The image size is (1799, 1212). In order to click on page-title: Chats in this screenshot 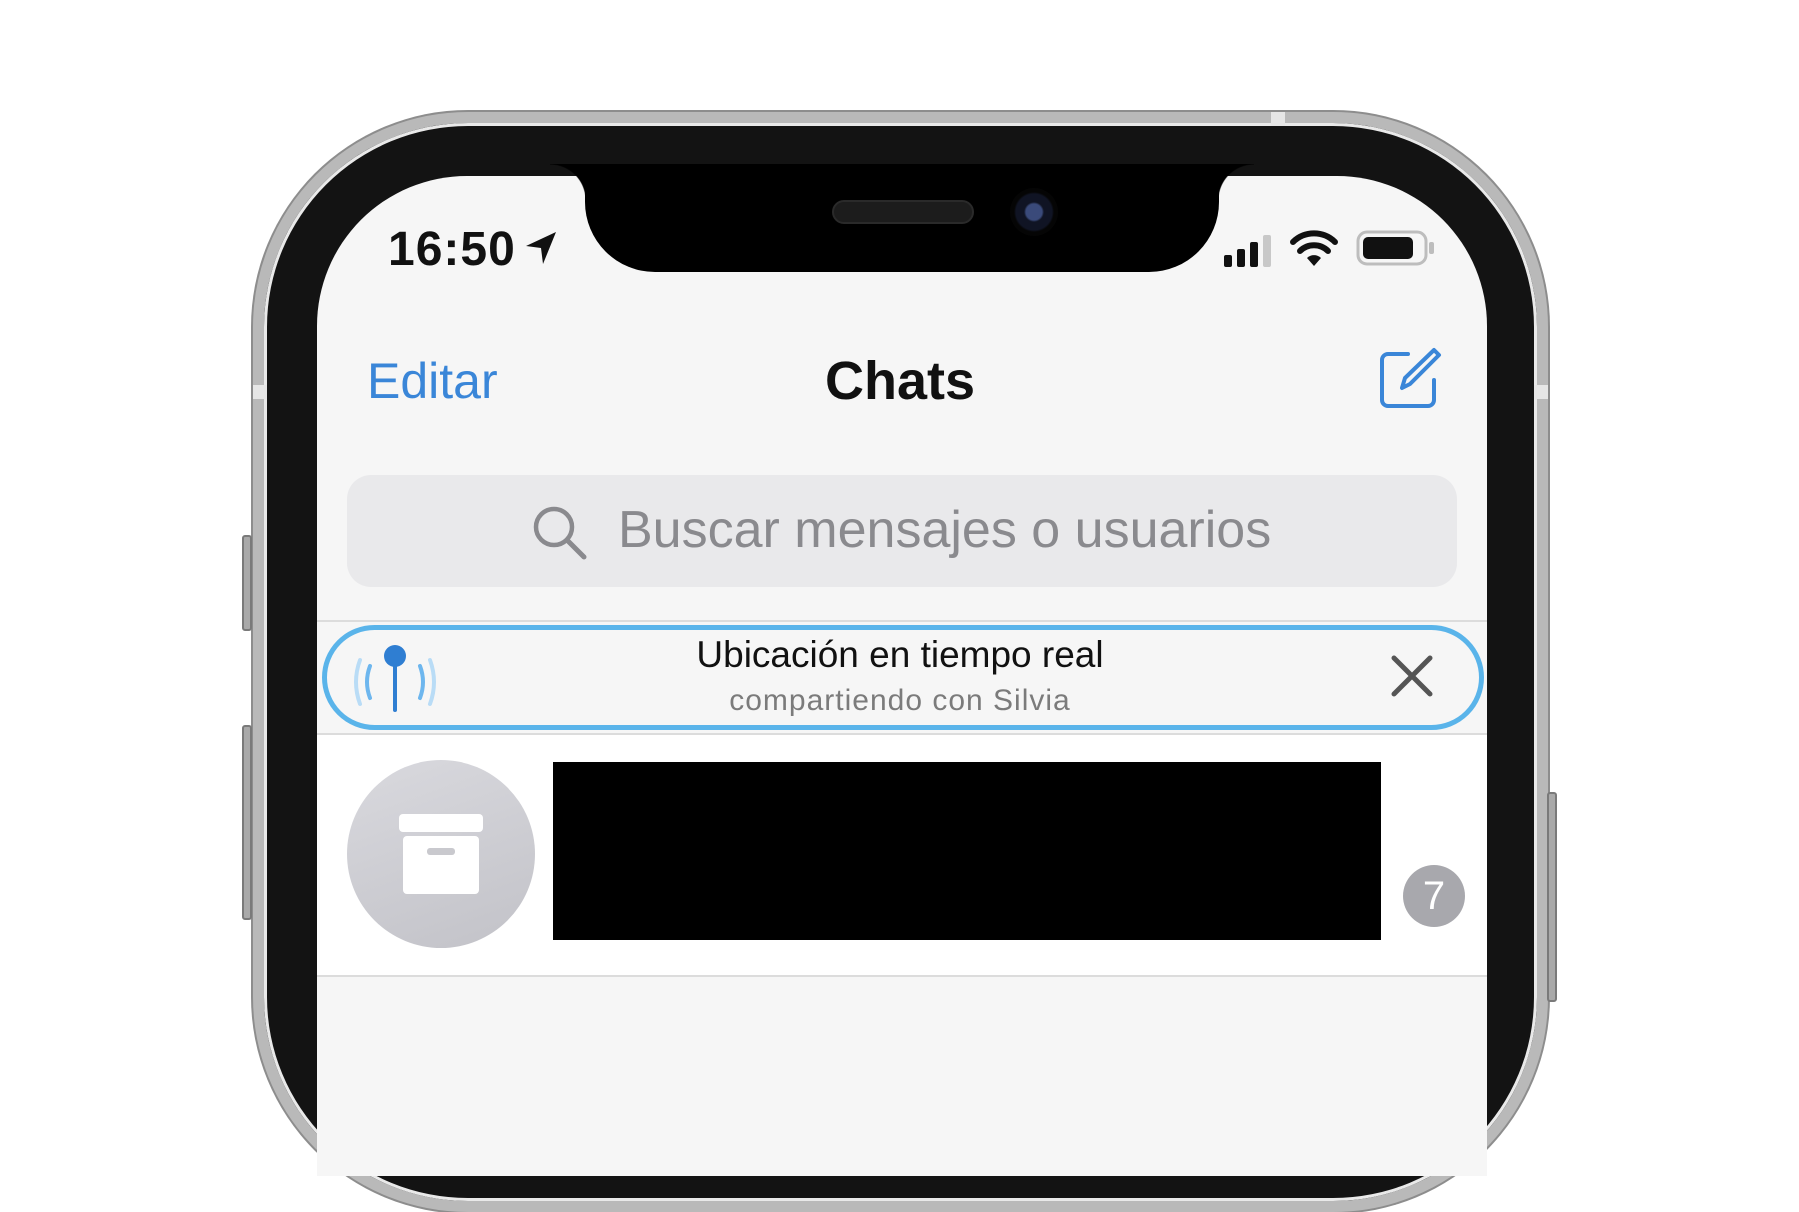, I will do `click(900, 381)`.